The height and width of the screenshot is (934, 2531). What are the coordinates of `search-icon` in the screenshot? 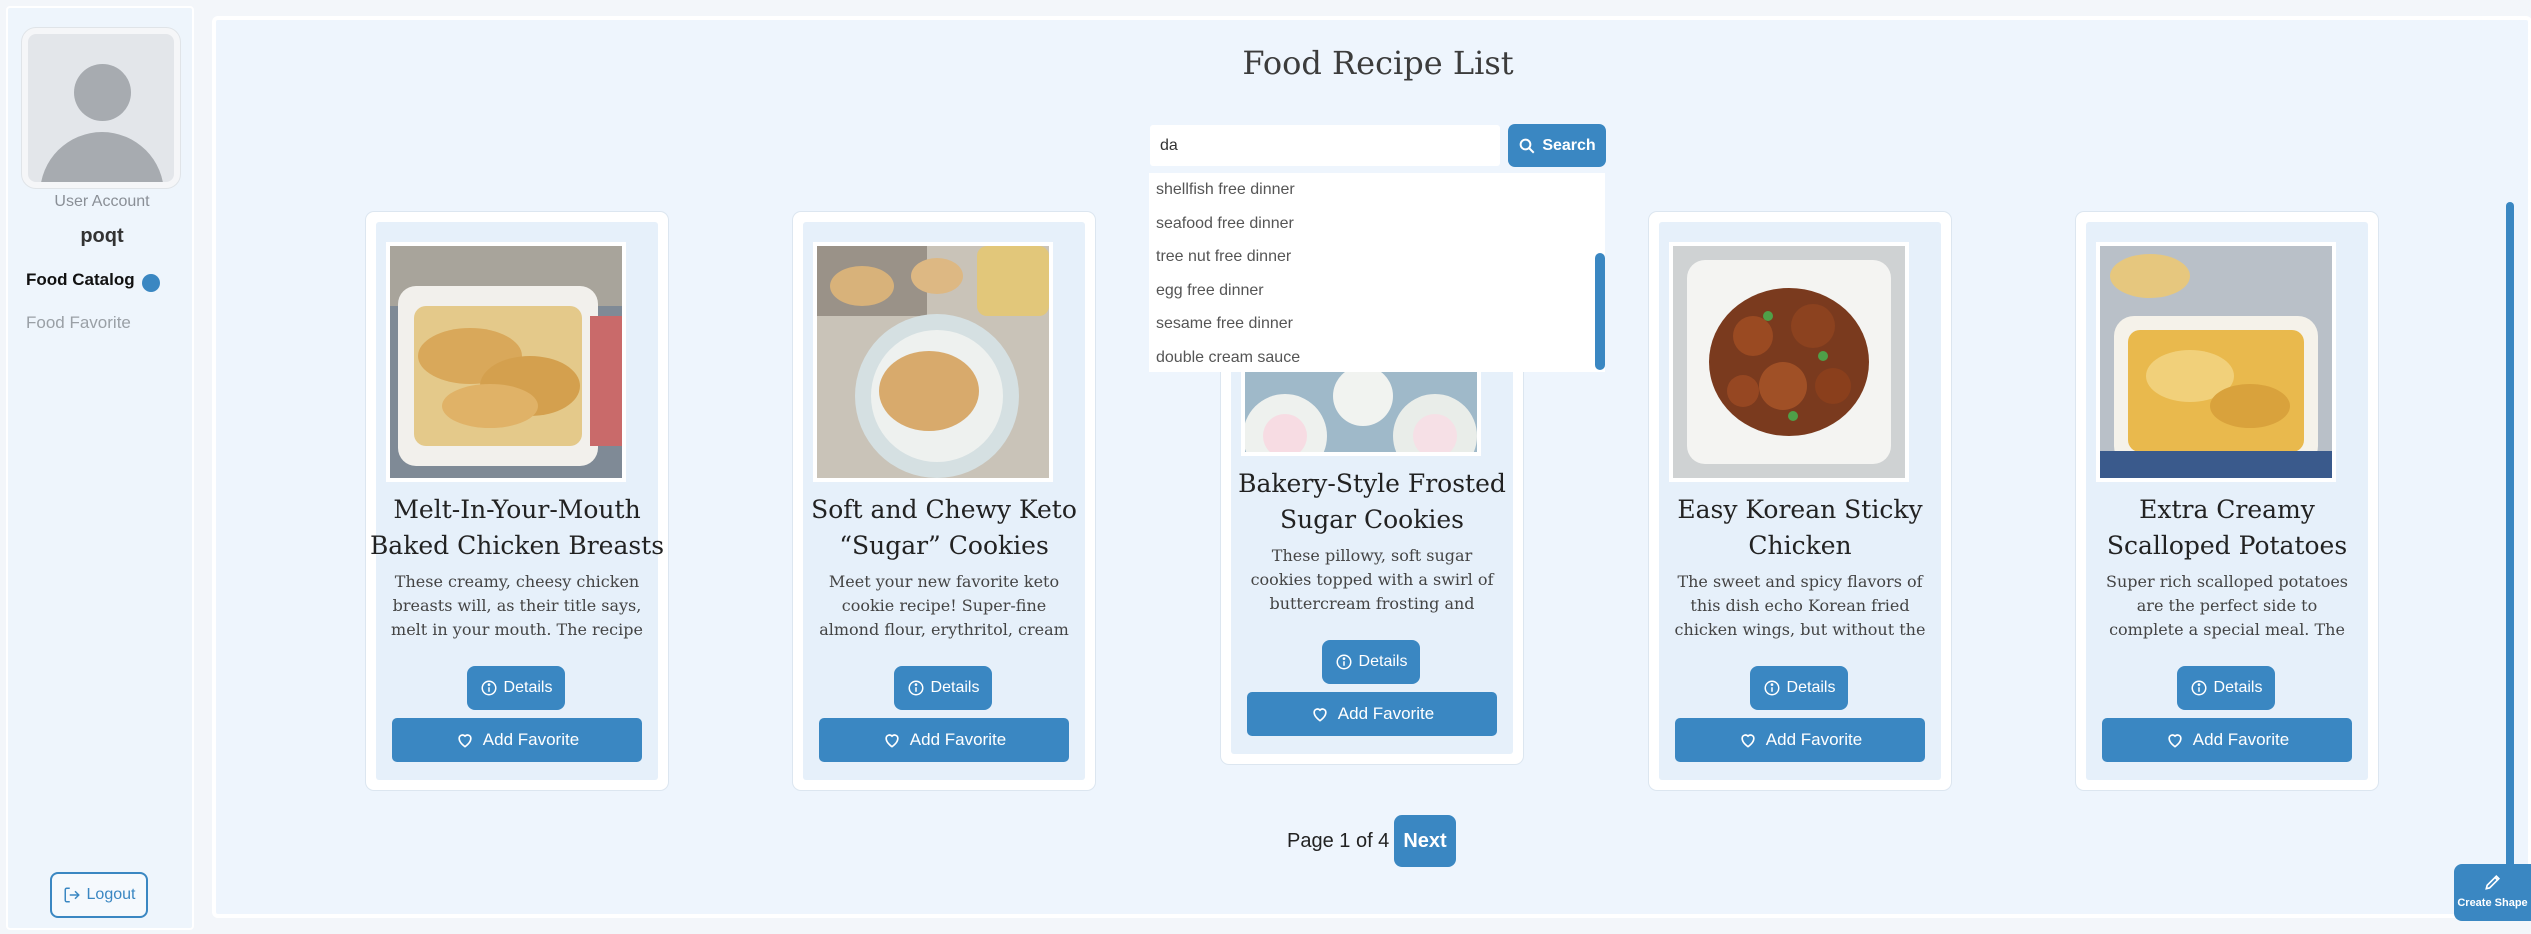 It's located at (1527, 146).